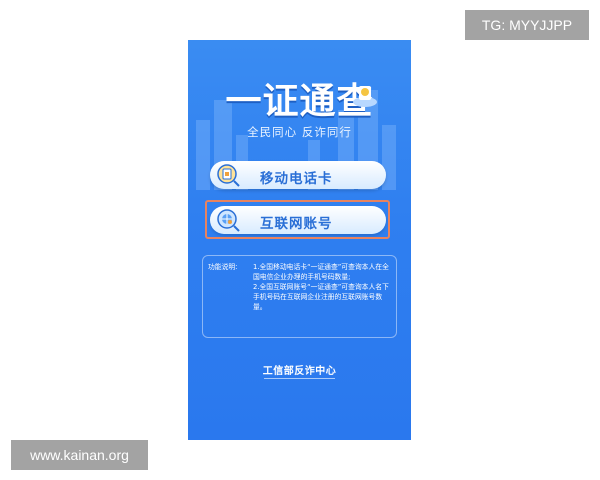  Describe the element at coordinates (223, 267) in the screenshot. I see `description-heading: 功能说明:` at that location.